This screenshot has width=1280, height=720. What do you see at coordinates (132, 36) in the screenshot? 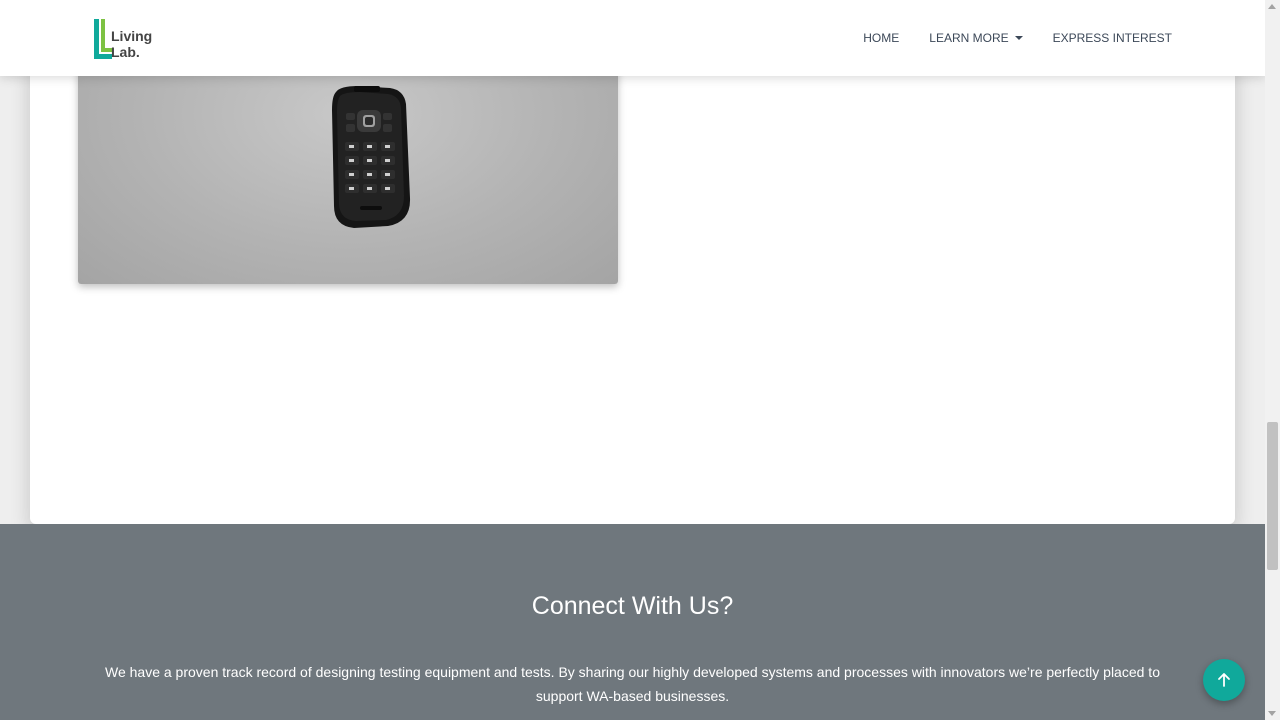
I see `logo-text-line1: Living` at bounding box center [132, 36].